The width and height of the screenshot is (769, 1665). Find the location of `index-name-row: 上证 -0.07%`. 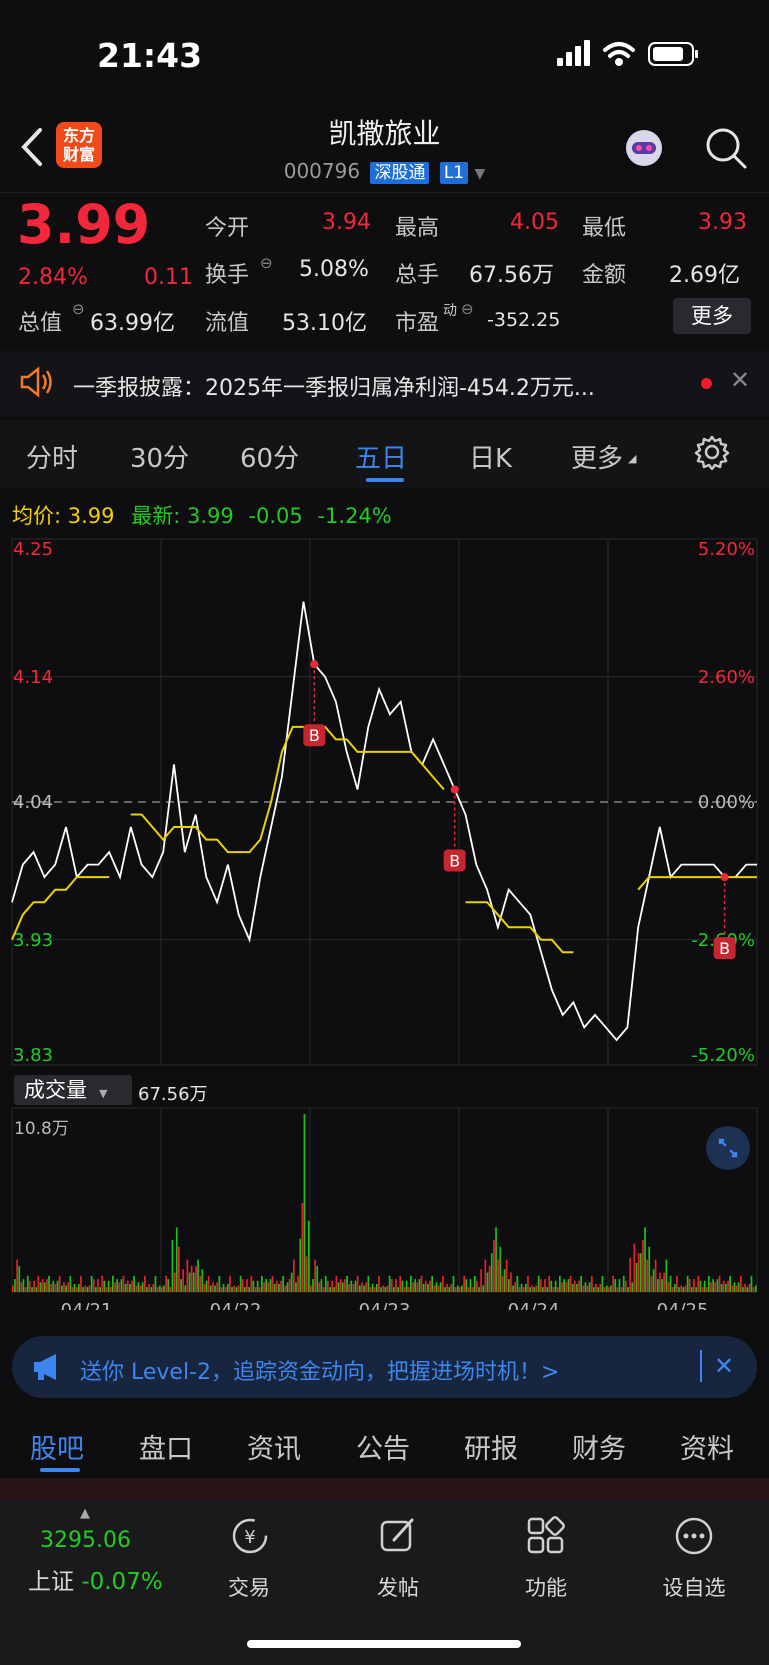

index-name-row: 上证 -0.07% is located at coordinates (95, 1579).